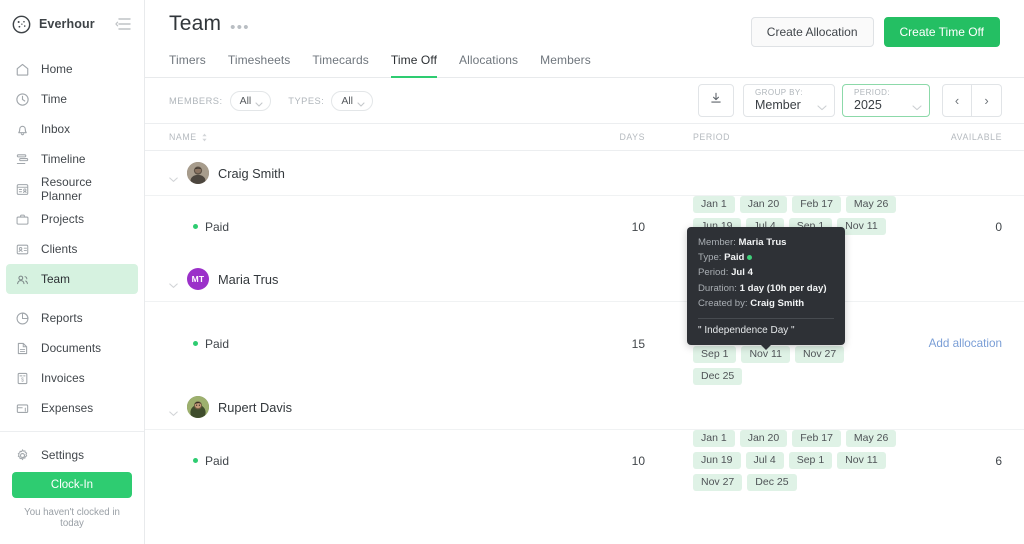  I want to click on gear-icon, so click(22, 455).